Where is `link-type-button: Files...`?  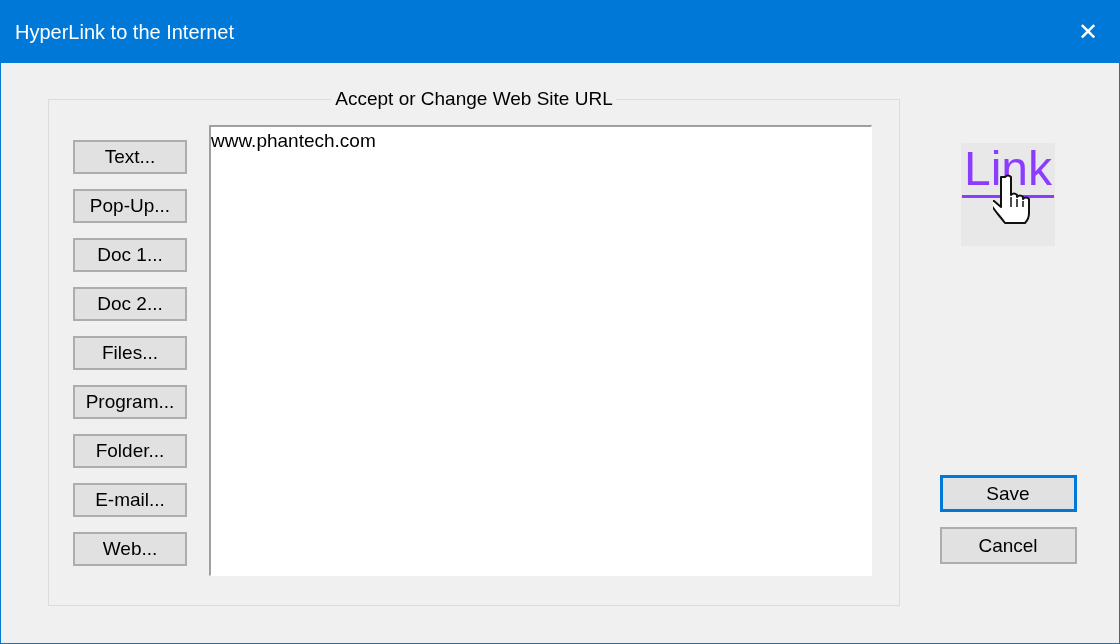 link-type-button: Files... is located at coordinates (130, 353).